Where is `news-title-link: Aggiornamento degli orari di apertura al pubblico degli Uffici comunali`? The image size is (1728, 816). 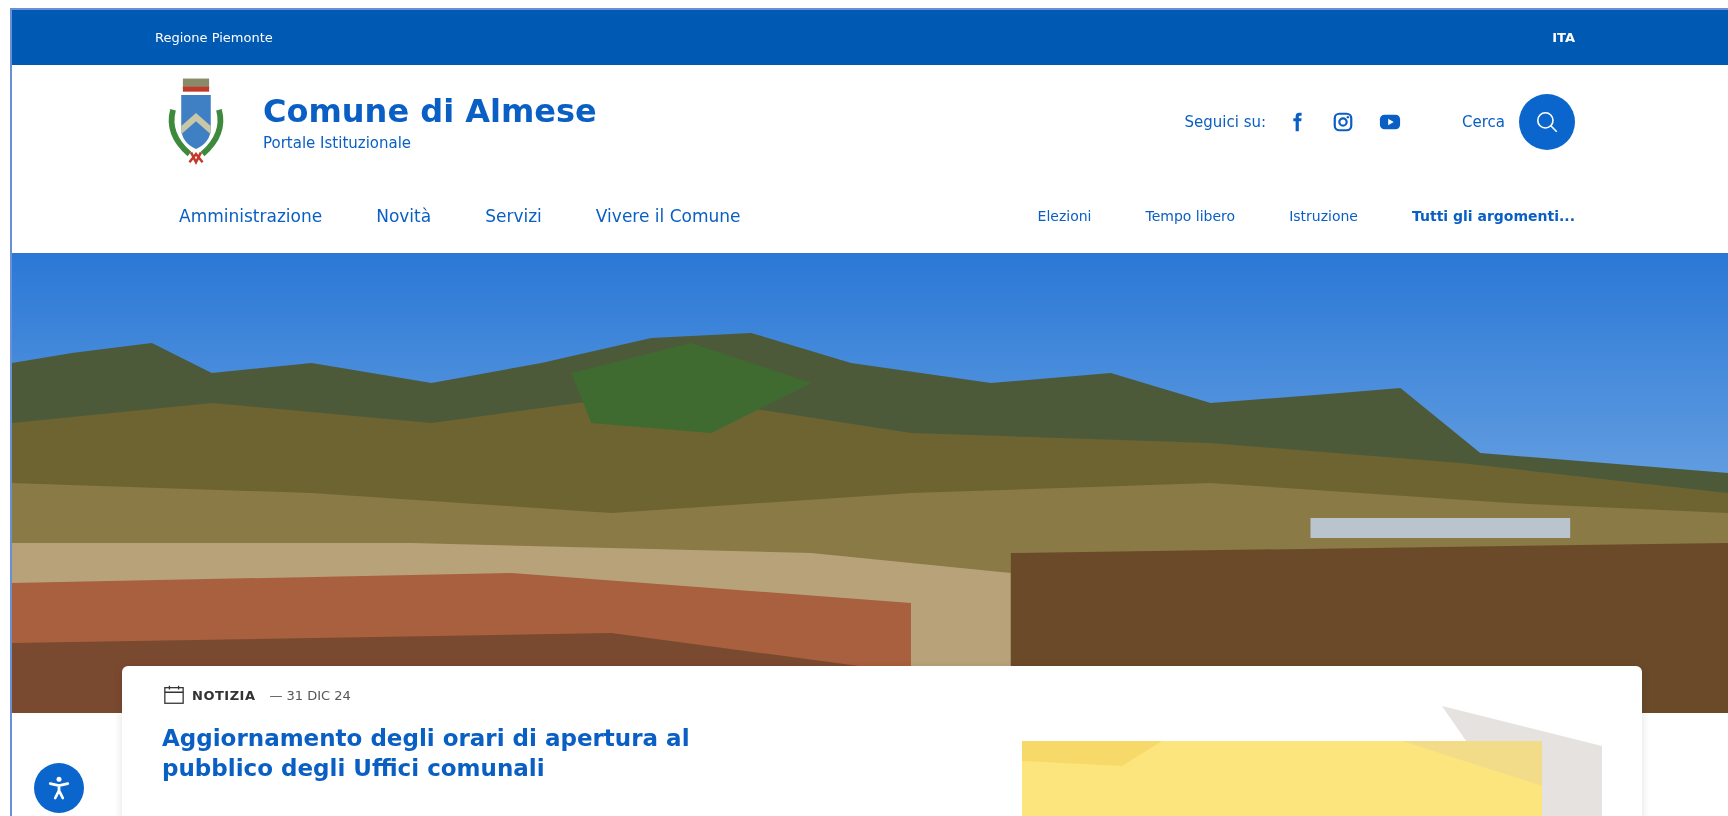
news-title-link: Aggiornamento degli orari di apertura al pubblico degli Uffici comunali is located at coordinates (442, 754).